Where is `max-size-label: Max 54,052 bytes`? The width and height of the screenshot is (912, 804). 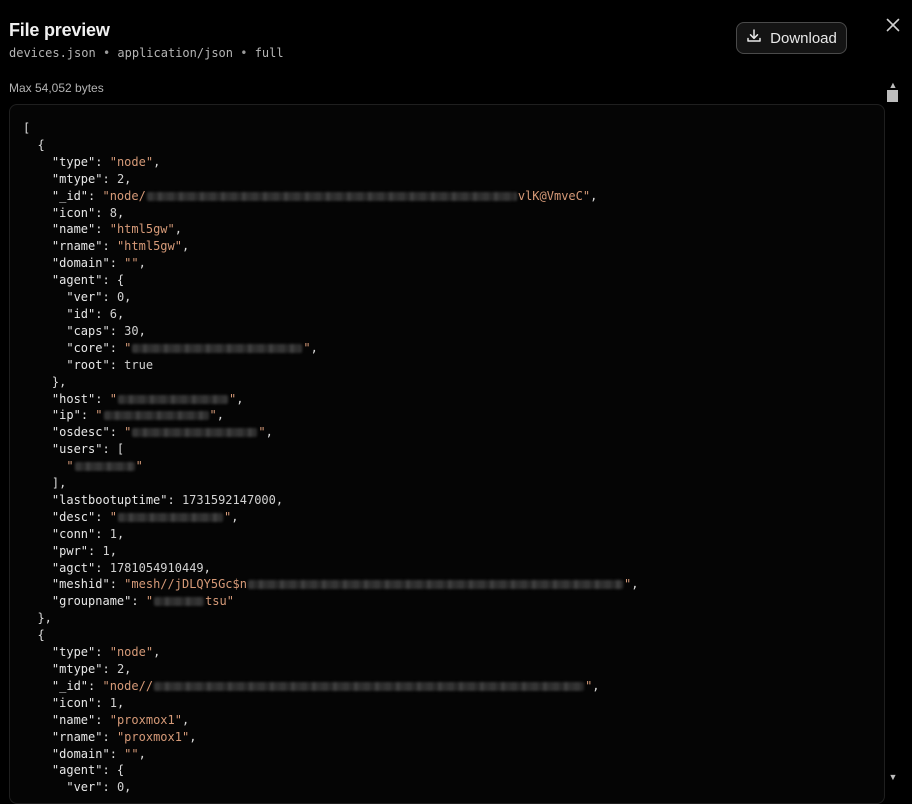 max-size-label: Max 54,052 bytes is located at coordinates (56, 88).